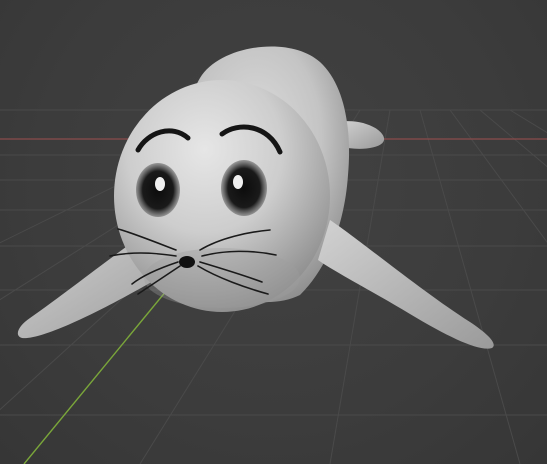 This screenshot has height=464, width=547. What do you see at coordinates (244, 188) in the screenshot?
I see `right-eye` at bounding box center [244, 188].